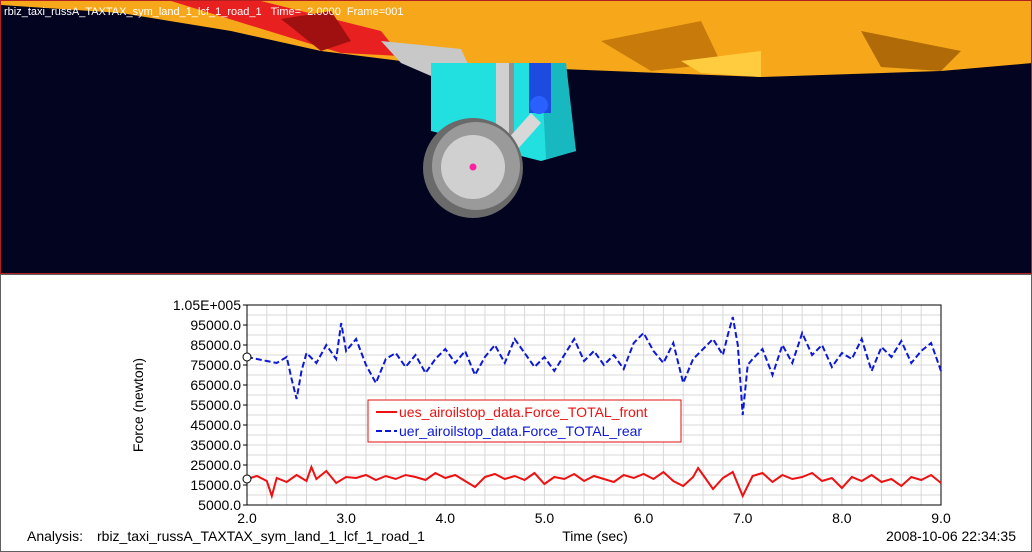 Image resolution: width=1032 pixels, height=552 pixels. Describe the element at coordinates (446, 518) in the screenshot. I see `x-tick-label: 4.0` at that location.